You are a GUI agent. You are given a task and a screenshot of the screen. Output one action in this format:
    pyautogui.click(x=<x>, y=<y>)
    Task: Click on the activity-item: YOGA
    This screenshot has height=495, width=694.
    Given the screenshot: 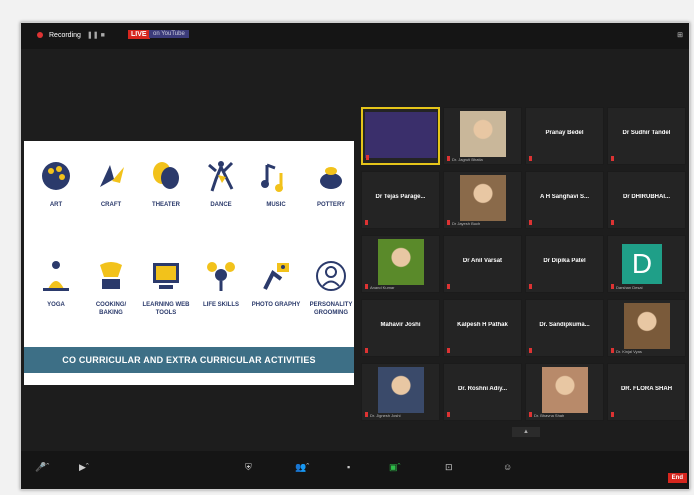 What is the action you would take?
    pyautogui.click(x=56, y=284)
    